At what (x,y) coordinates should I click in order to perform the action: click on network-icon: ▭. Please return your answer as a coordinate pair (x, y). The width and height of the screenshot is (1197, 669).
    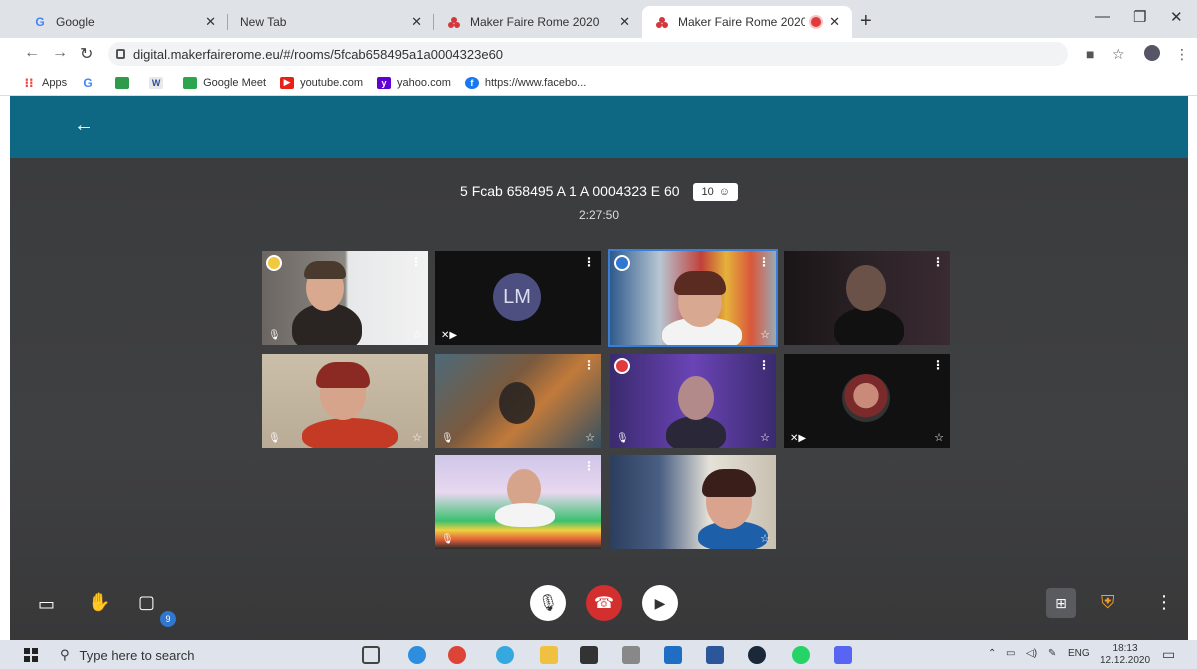
    Looking at the image, I should click on (1010, 653).